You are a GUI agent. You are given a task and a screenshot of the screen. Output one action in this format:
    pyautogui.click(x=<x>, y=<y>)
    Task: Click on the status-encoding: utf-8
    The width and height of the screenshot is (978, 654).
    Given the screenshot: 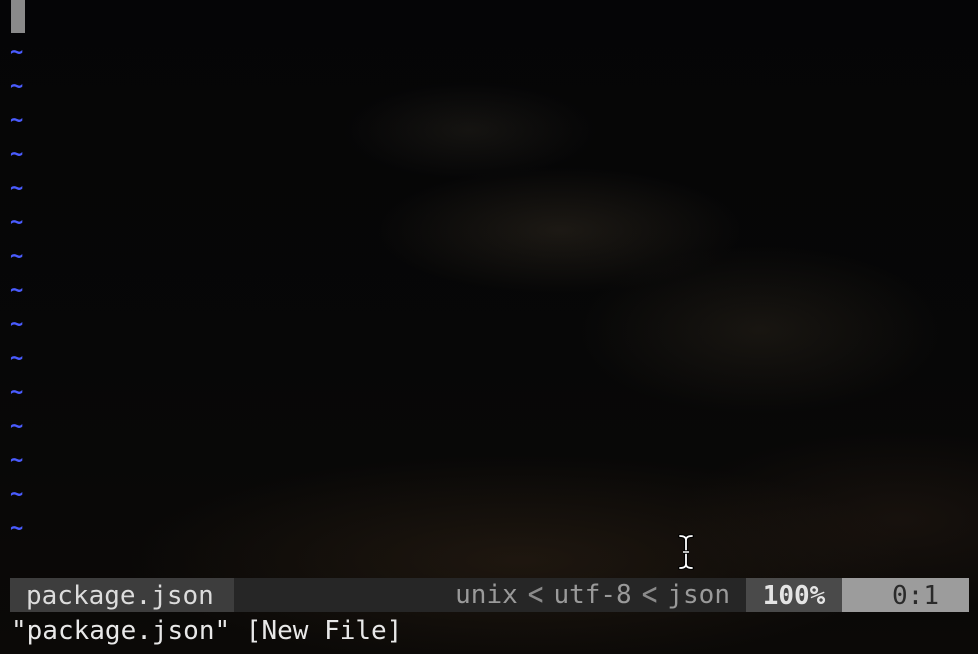 What is the action you would take?
    pyautogui.click(x=592, y=595)
    